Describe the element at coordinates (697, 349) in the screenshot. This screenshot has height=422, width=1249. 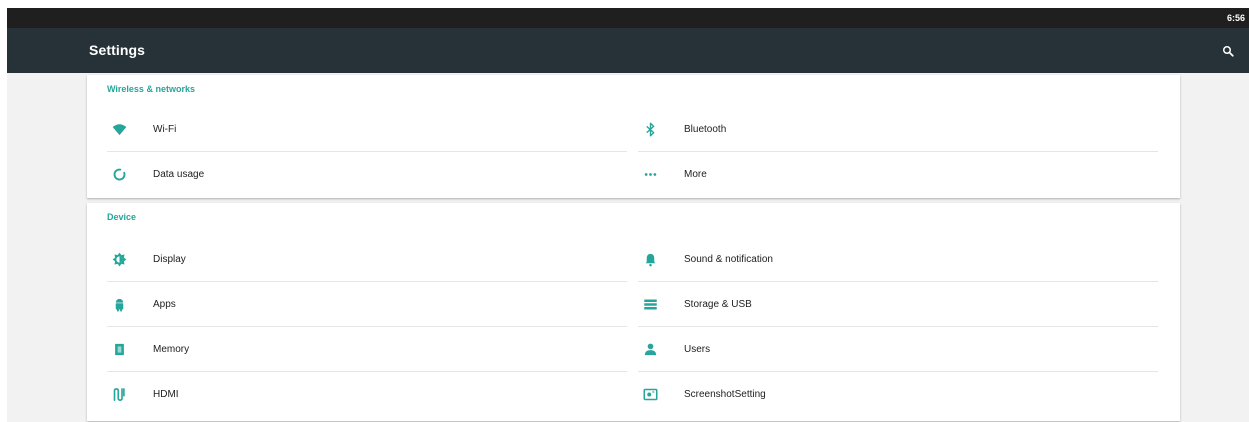
I see `setting-label-users: Users` at that location.